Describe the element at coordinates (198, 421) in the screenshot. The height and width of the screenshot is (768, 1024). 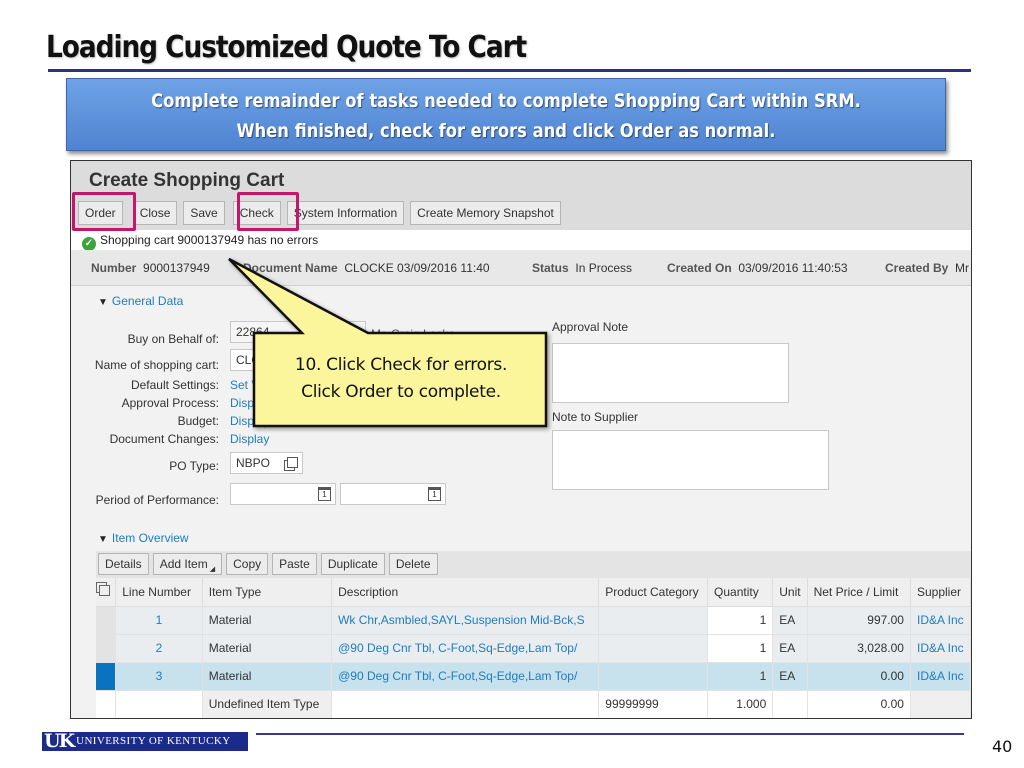
I see `budget-label: Budget:` at that location.